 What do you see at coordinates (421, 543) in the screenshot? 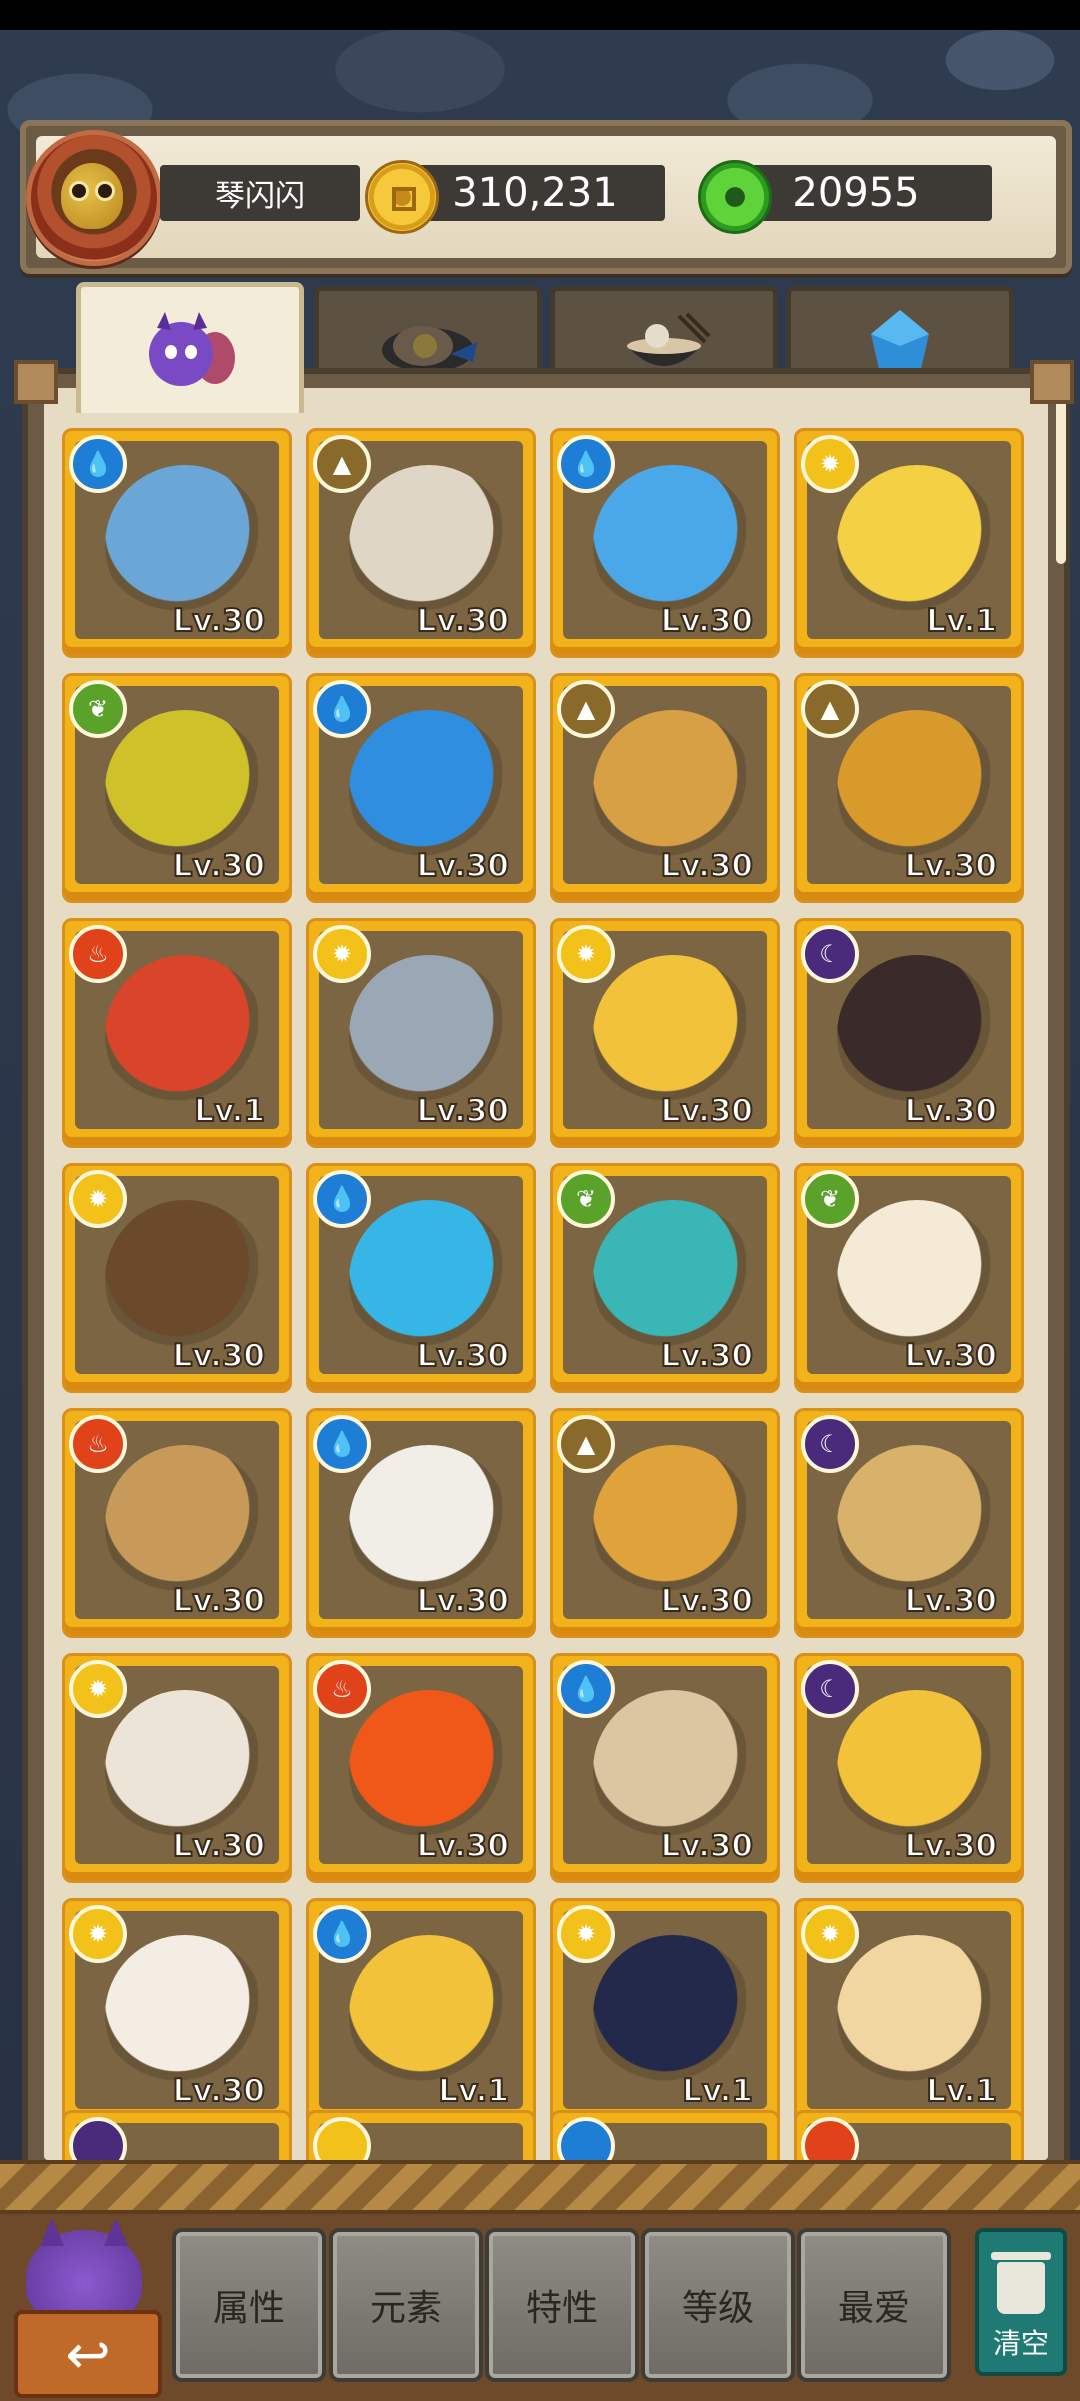
I see `golden-armored-warrior-card: ▲ Lv.30` at bounding box center [421, 543].